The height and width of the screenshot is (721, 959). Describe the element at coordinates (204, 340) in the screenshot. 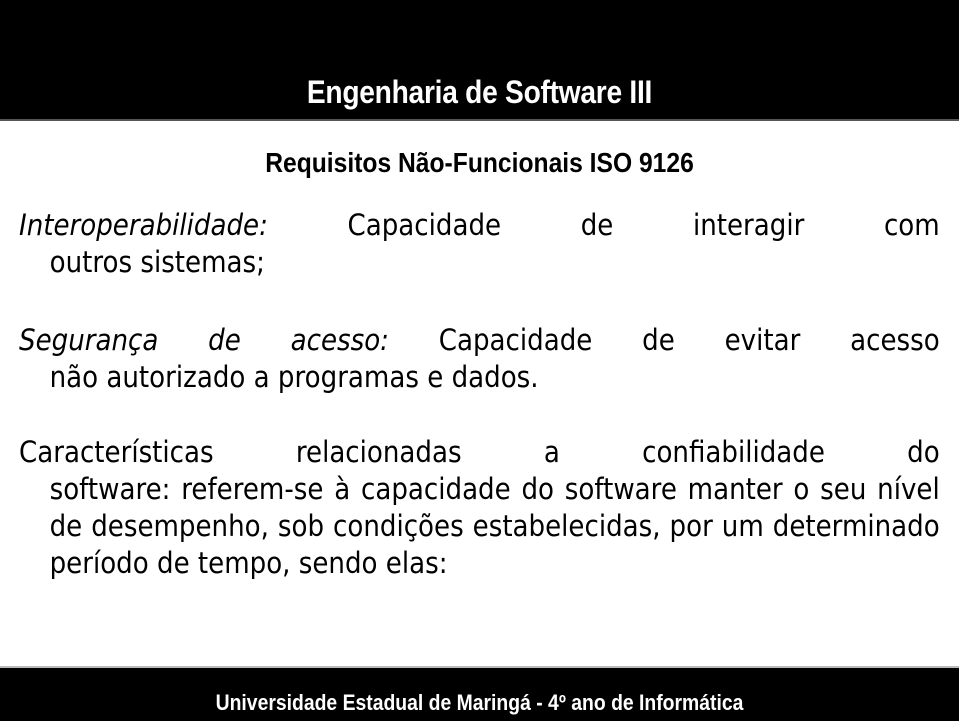

I see `term-label: Segurança de acesso:` at that location.